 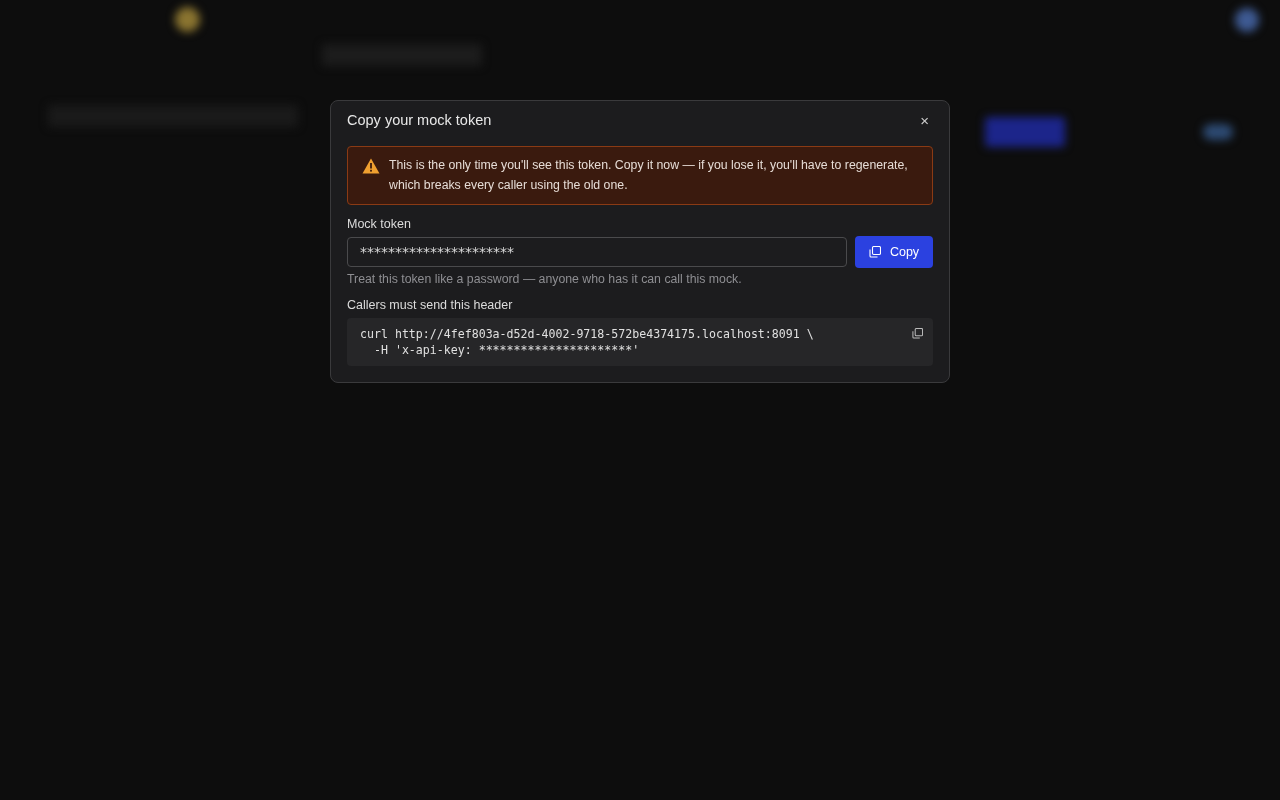 I want to click on warning-icon, so click(x=371, y=166).